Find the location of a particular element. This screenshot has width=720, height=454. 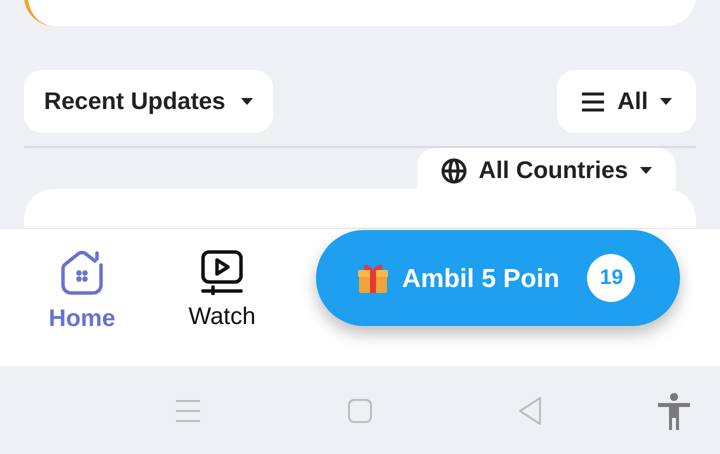

menu-icon is located at coordinates (593, 102).